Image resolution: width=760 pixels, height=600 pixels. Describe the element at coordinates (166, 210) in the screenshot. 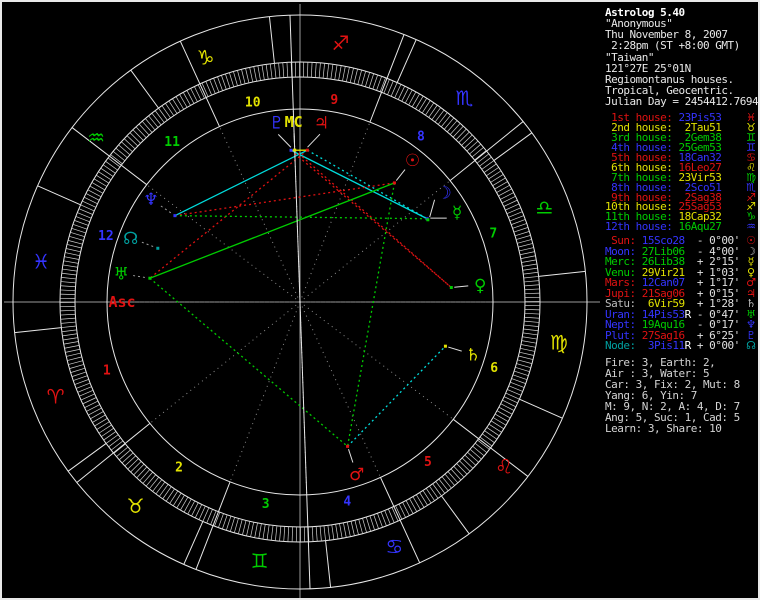

I see `neptune-pointer-line` at that location.